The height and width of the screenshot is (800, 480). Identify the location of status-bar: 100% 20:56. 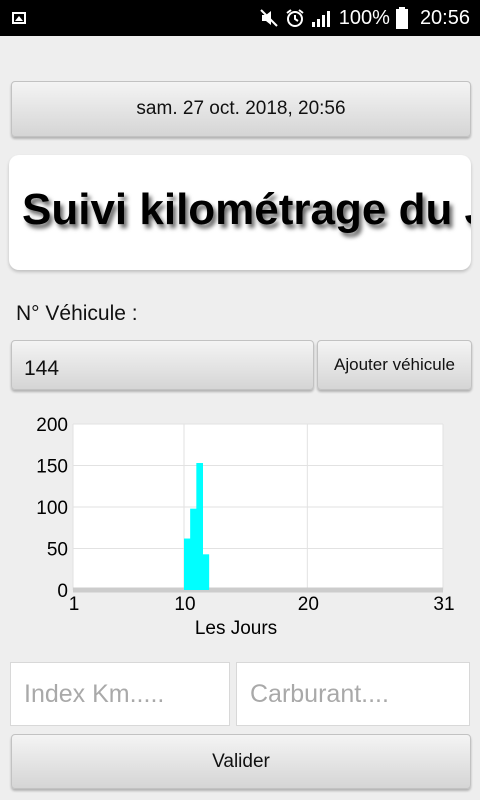
(240, 18).